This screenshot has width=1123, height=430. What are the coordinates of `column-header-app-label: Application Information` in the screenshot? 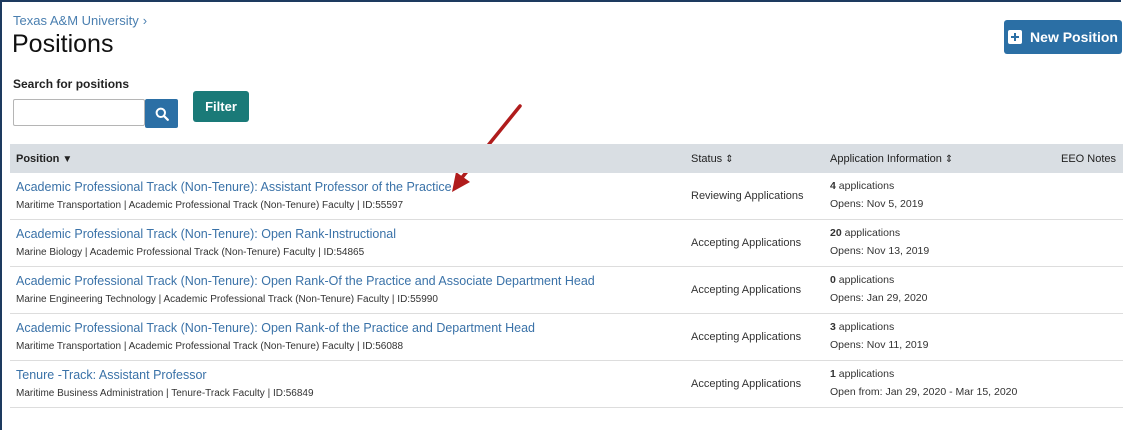 It's located at (886, 159).